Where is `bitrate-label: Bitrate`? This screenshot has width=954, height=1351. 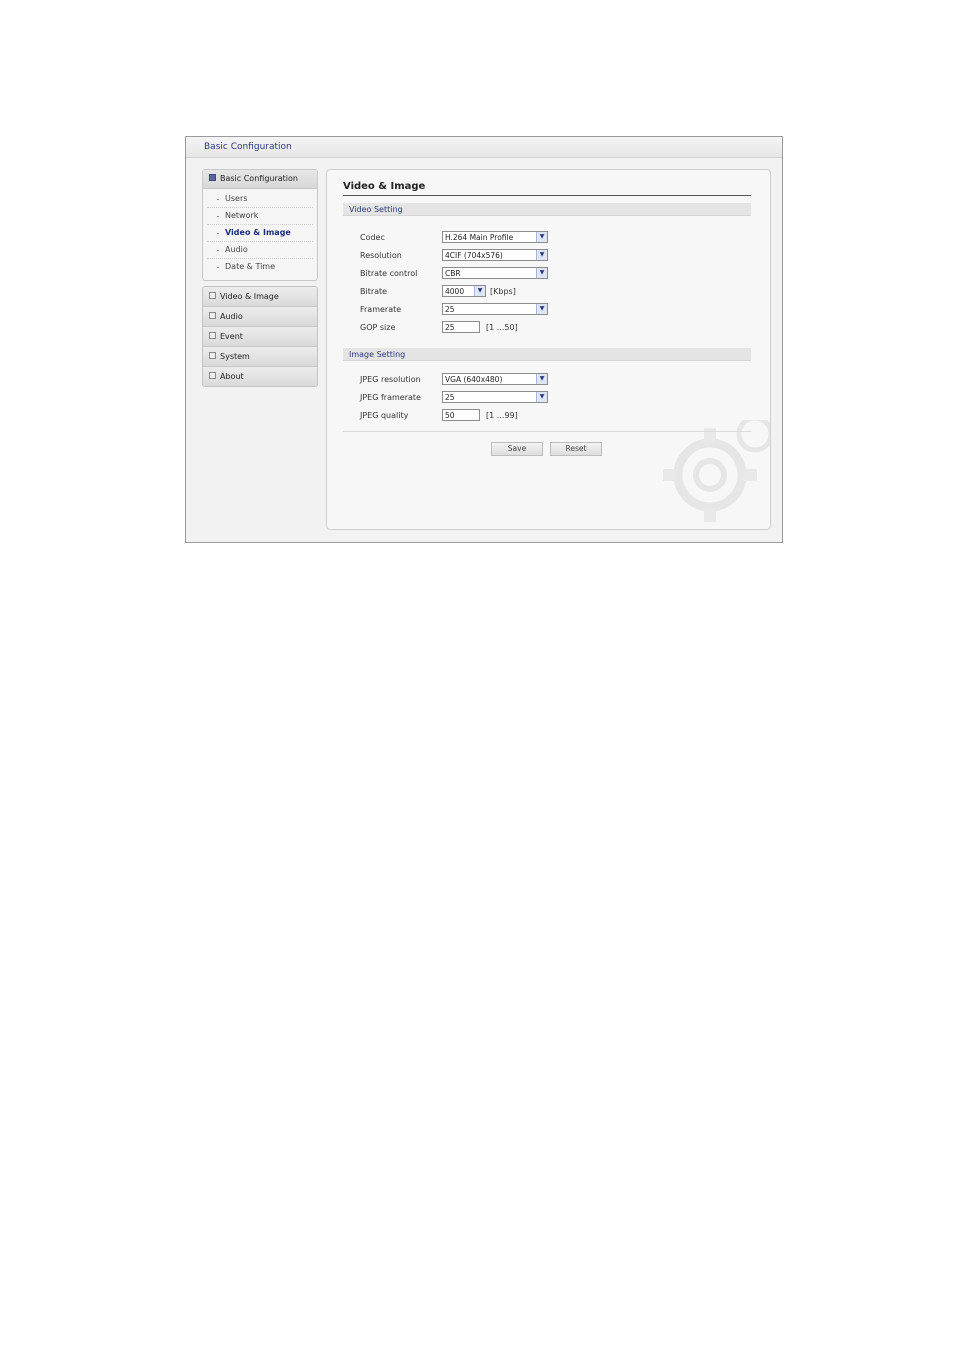 bitrate-label: Bitrate is located at coordinates (374, 291).